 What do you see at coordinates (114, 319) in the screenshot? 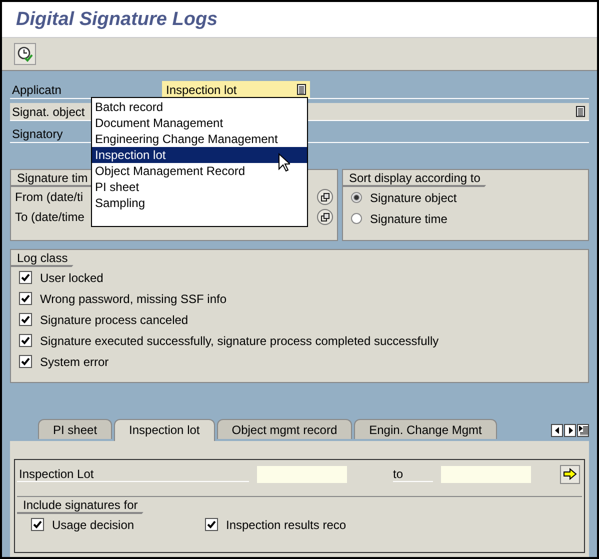
I see `checkbox-label: Signature process canceled` at bounding box center [114, 319].